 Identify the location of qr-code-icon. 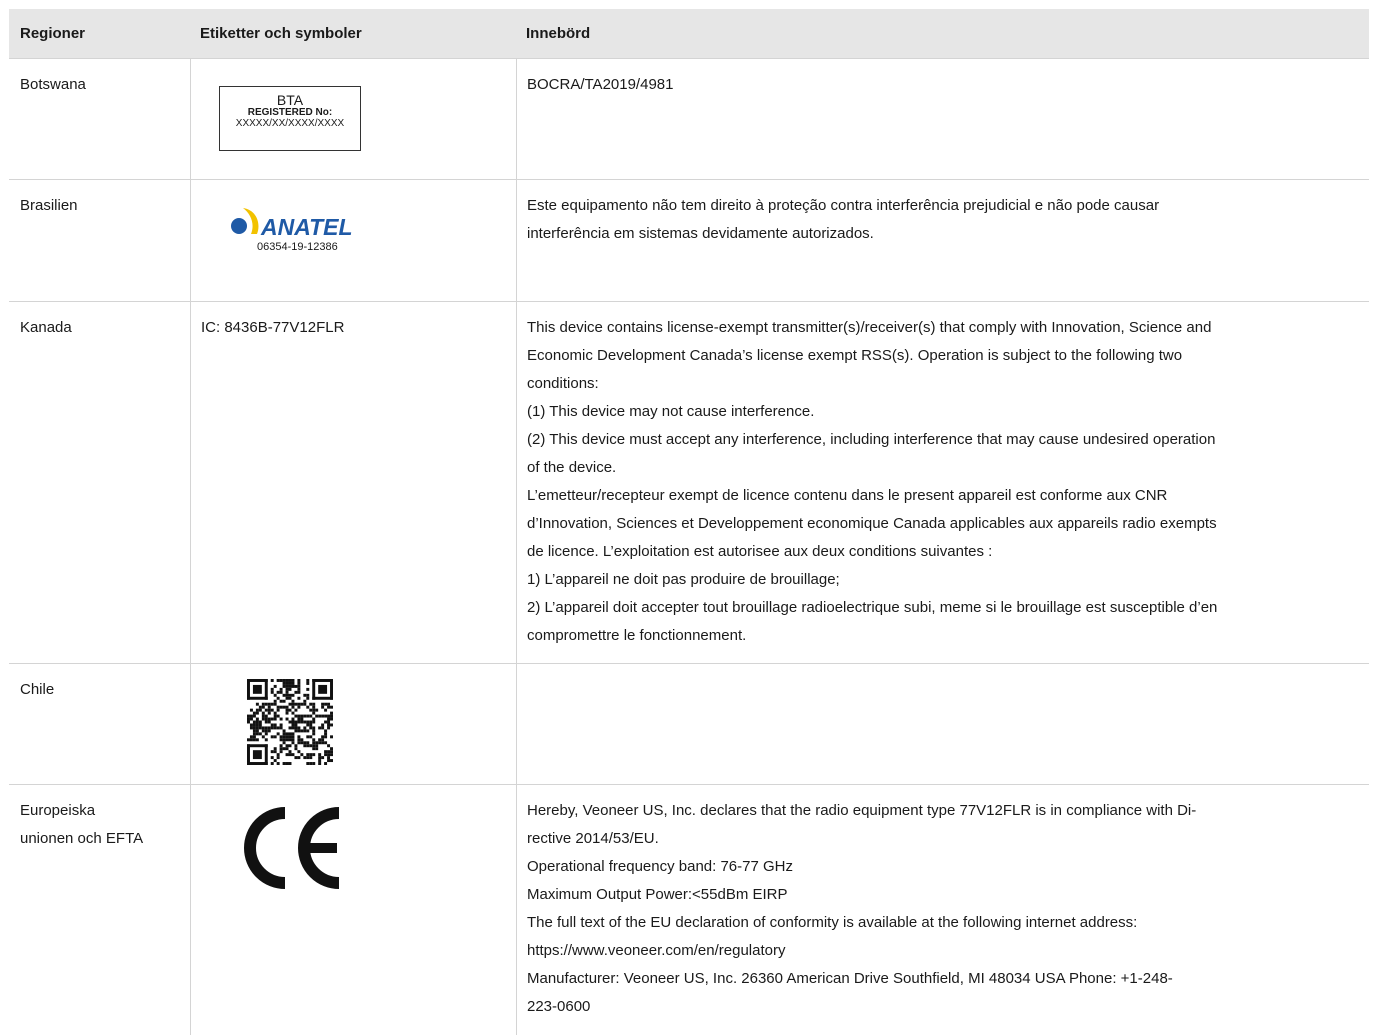
(290, 722).